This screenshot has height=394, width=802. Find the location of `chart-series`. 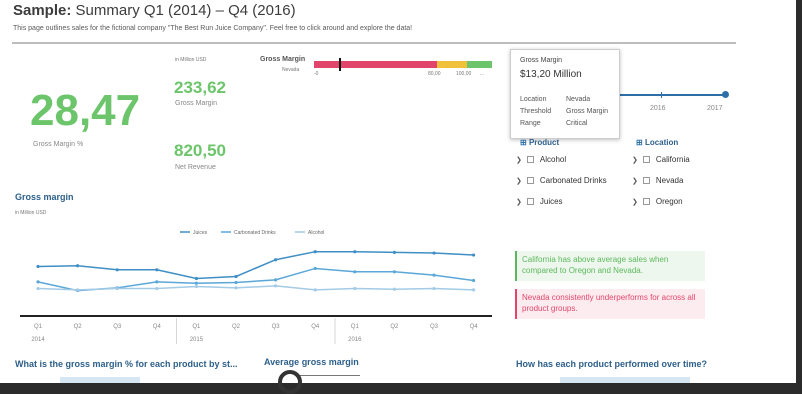

chart-series is located at coordinates (256, 271).